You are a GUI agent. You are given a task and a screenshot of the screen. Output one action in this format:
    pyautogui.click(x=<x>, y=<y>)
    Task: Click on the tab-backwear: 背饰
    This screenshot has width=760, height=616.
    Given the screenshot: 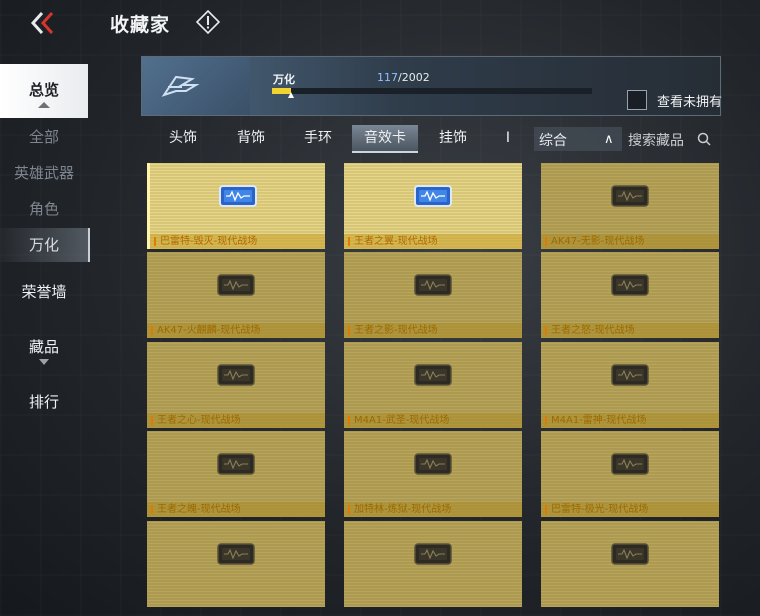 What is the action you would take?
    pyautogui.click(x=251, y=138)
    